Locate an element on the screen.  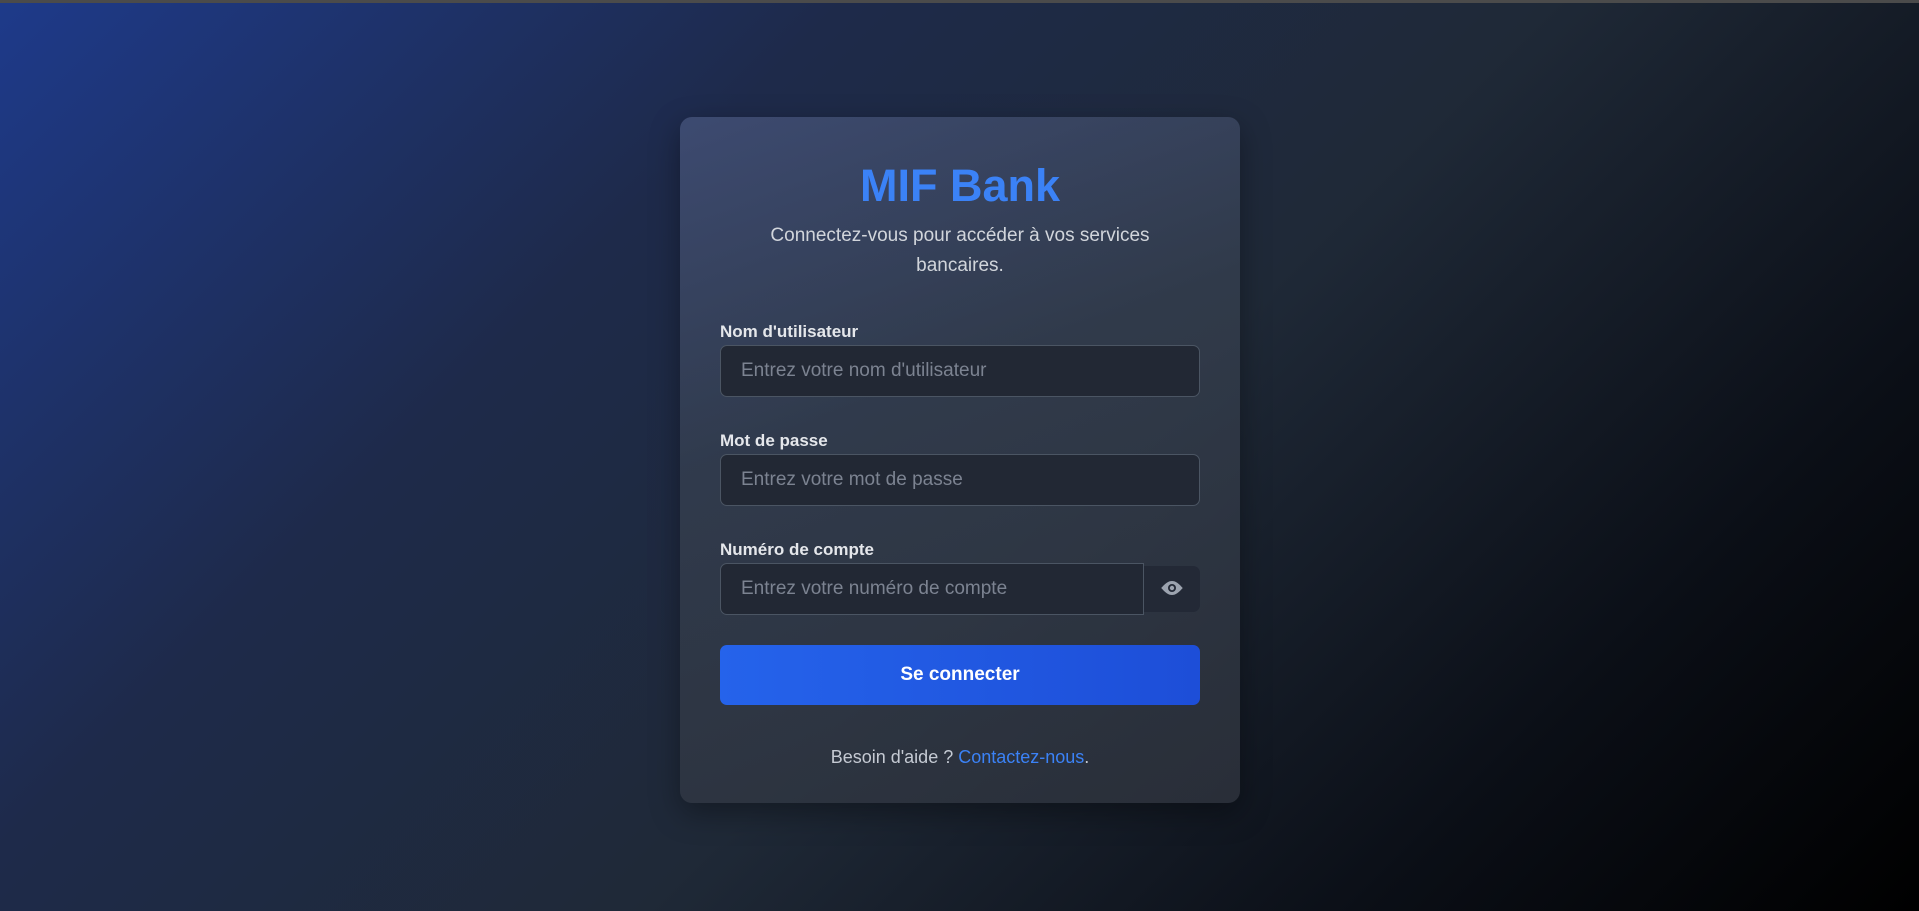
help-text: Besoin d'aide ? Contactez-nous. is located at coordinates (960, 757).